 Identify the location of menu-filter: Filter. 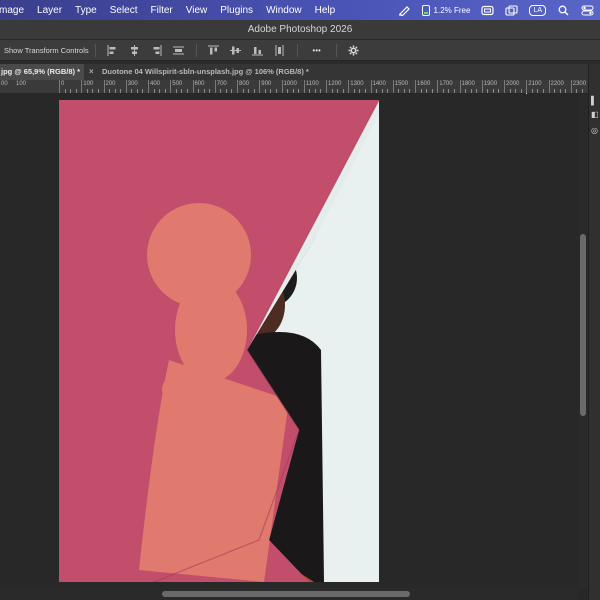
(162, 10).